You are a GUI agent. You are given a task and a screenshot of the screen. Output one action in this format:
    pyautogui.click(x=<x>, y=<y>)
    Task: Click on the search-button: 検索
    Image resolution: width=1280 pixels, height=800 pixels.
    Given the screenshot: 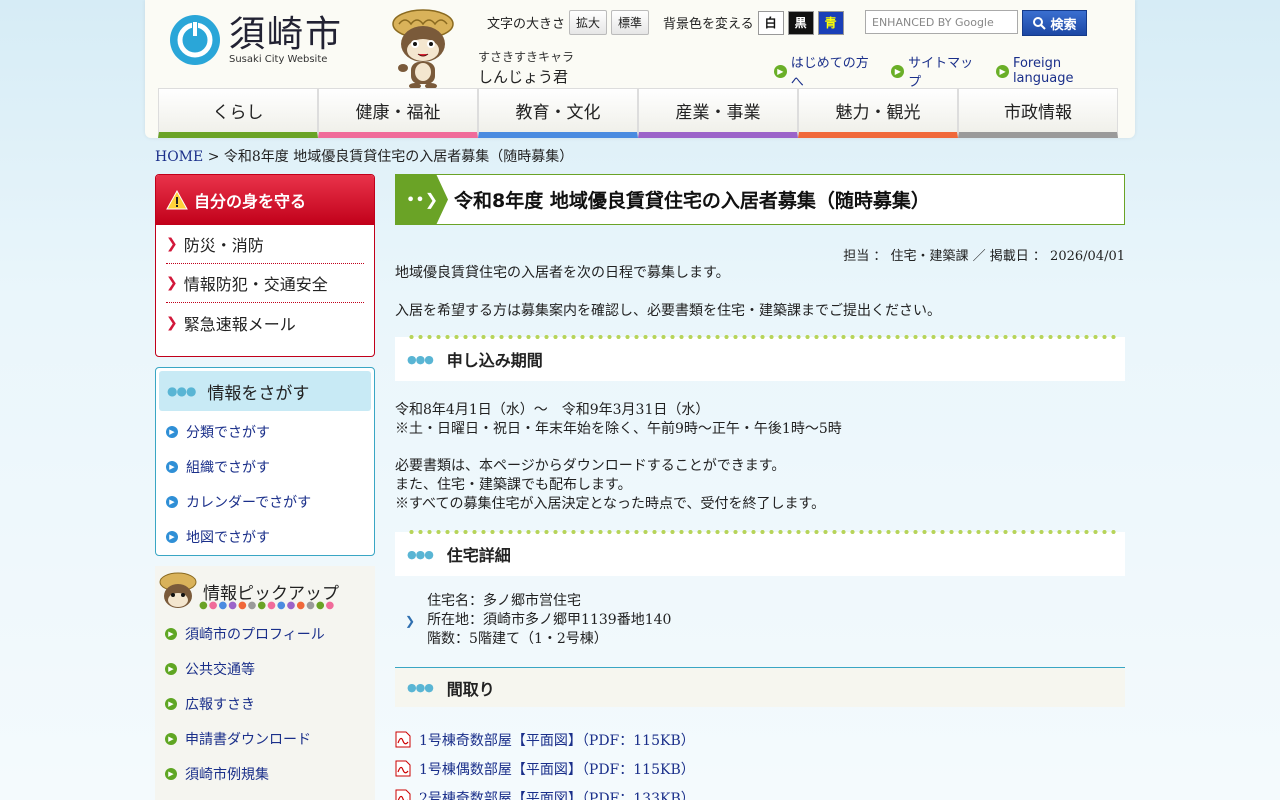 What is the action you would take?
    pyautogui.click(x=1054, y=23)
    